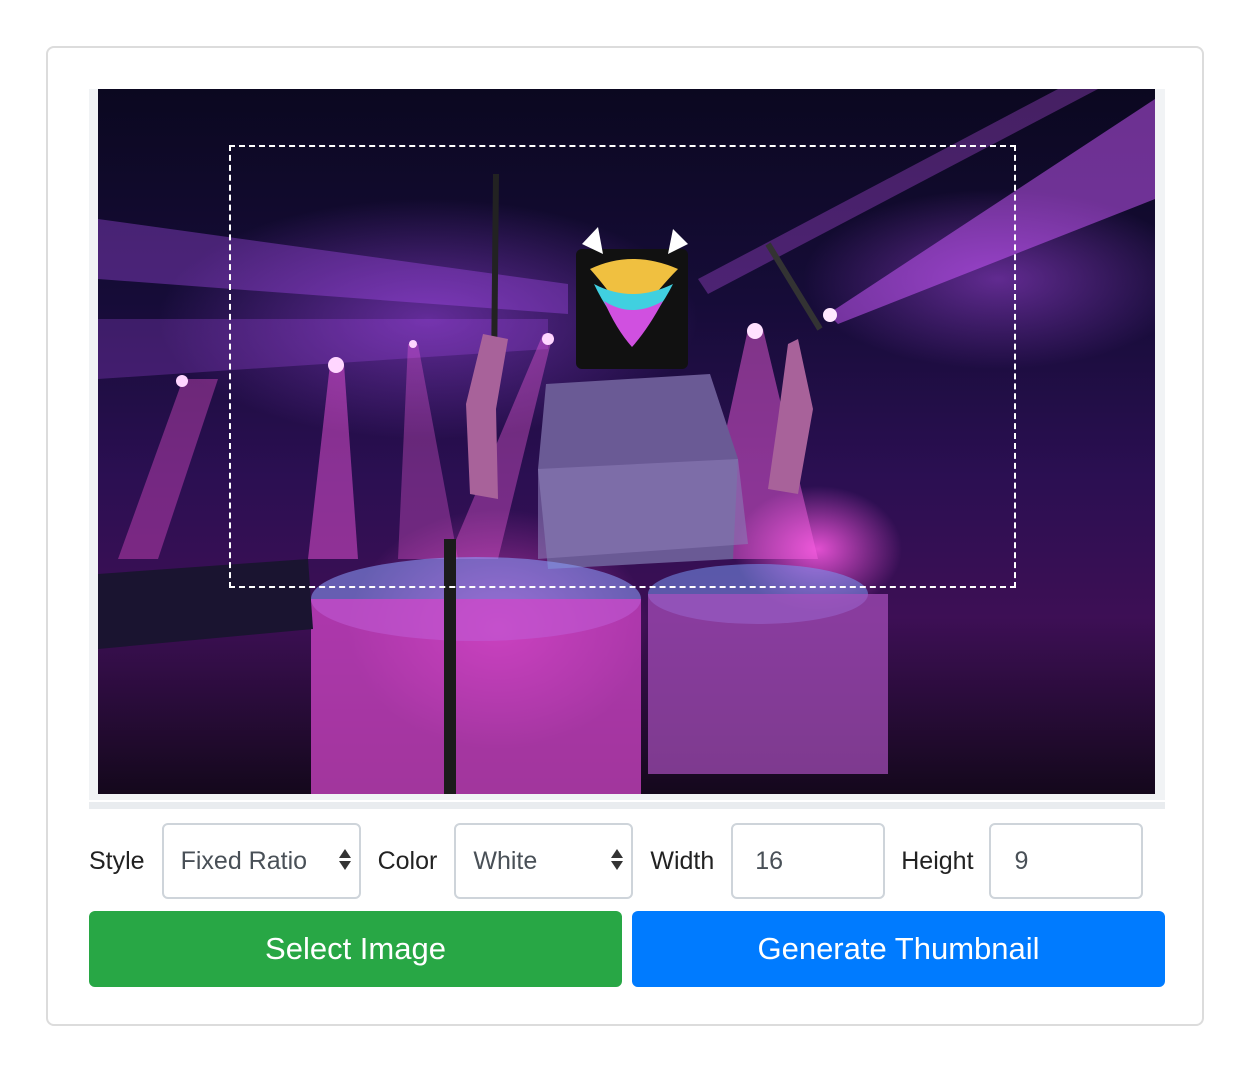  Describe the element at coordinates (355, 949) in the screenshot. I see `select-image-button: Select Image` at that location.